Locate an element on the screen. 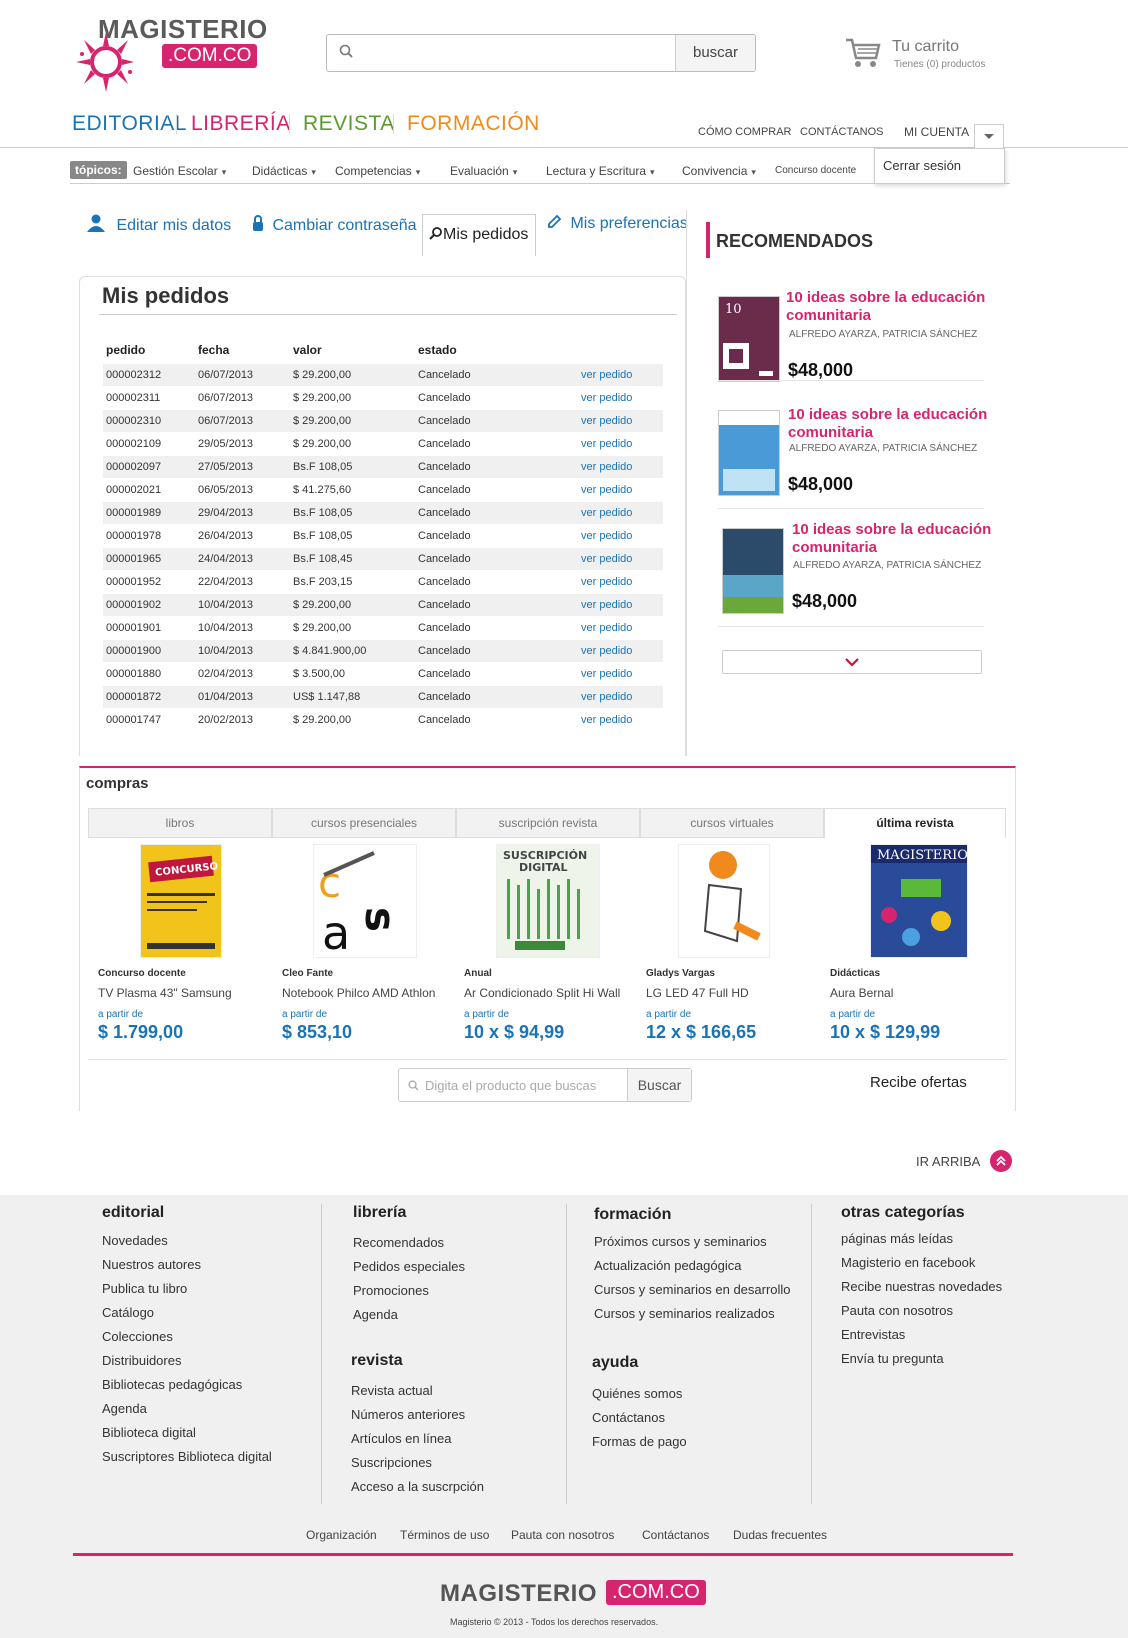 This screenshot has height=1638, width=1128. product-image: cas is located at coordinates (365, 902).